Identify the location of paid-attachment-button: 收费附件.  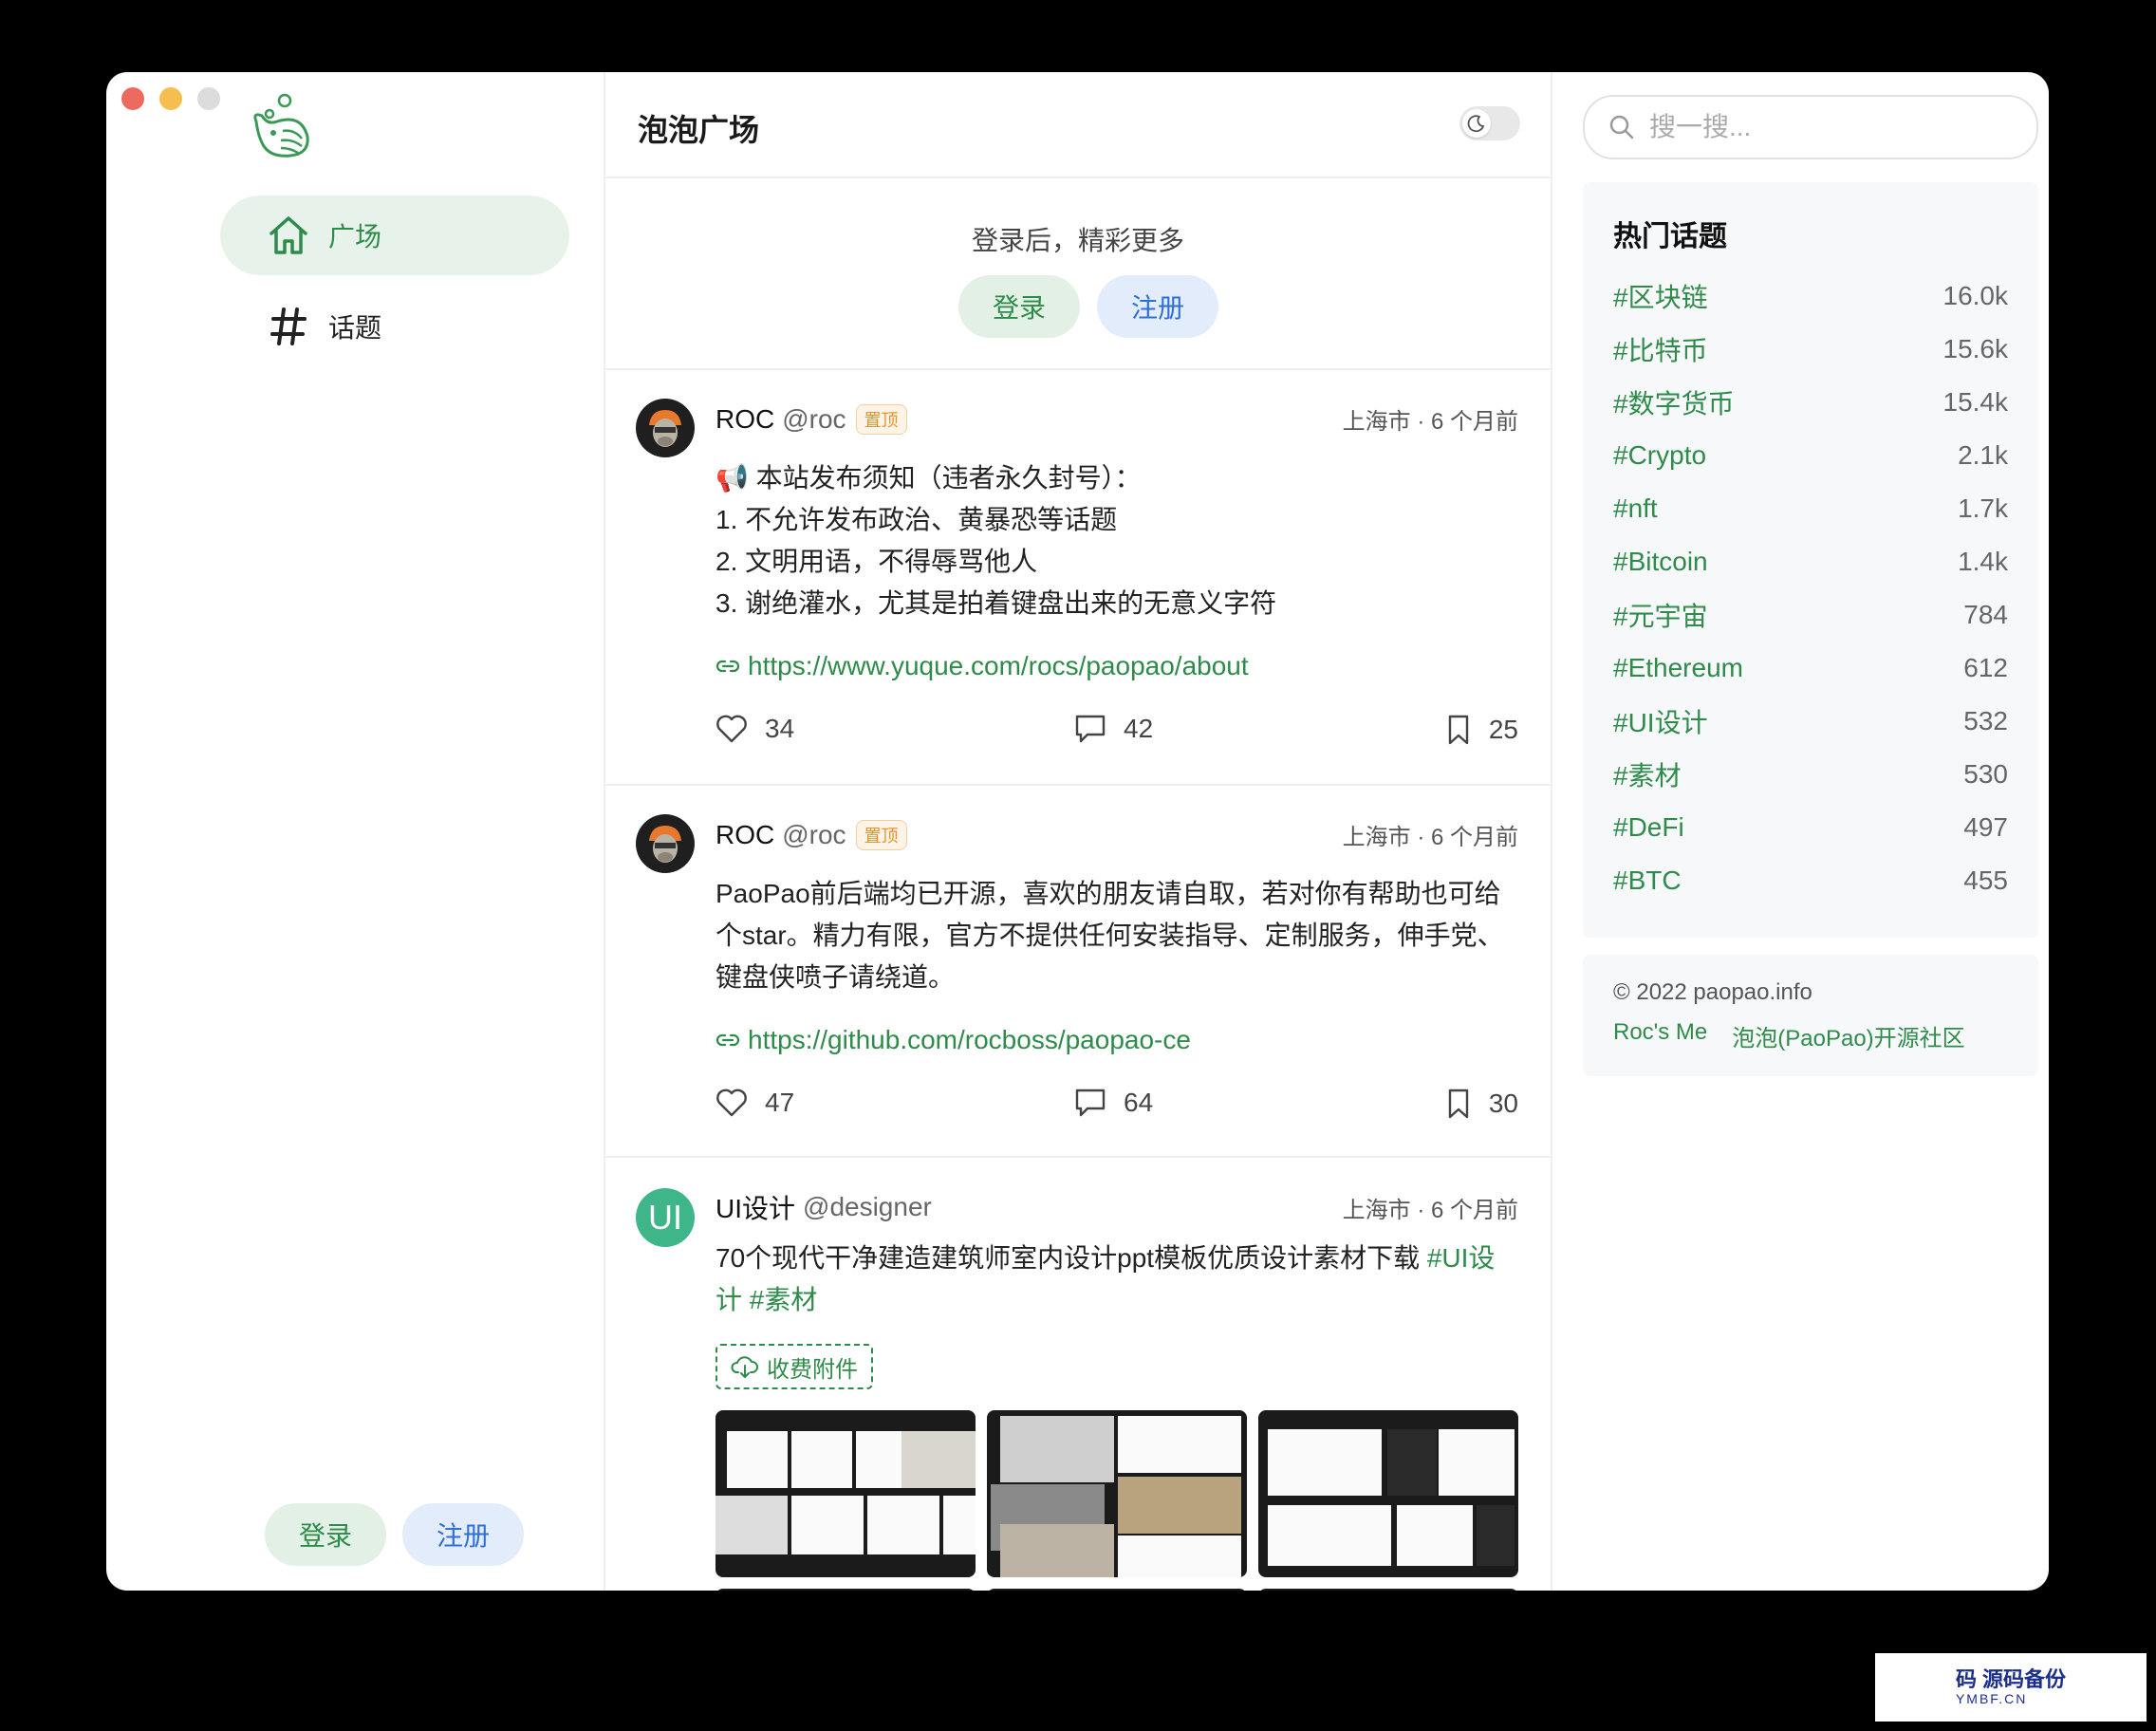
(794, 1366).